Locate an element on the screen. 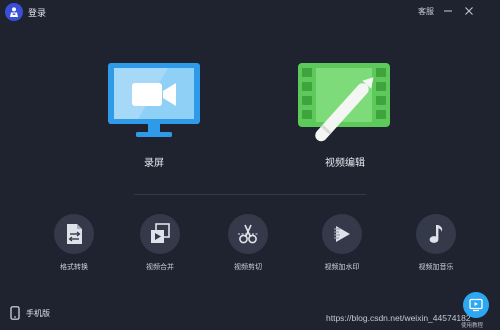 Image resolution: width=500 pixels, height=330 pixels. video-watermark-button: 视频加水印 is located at coordinates (342, 243).